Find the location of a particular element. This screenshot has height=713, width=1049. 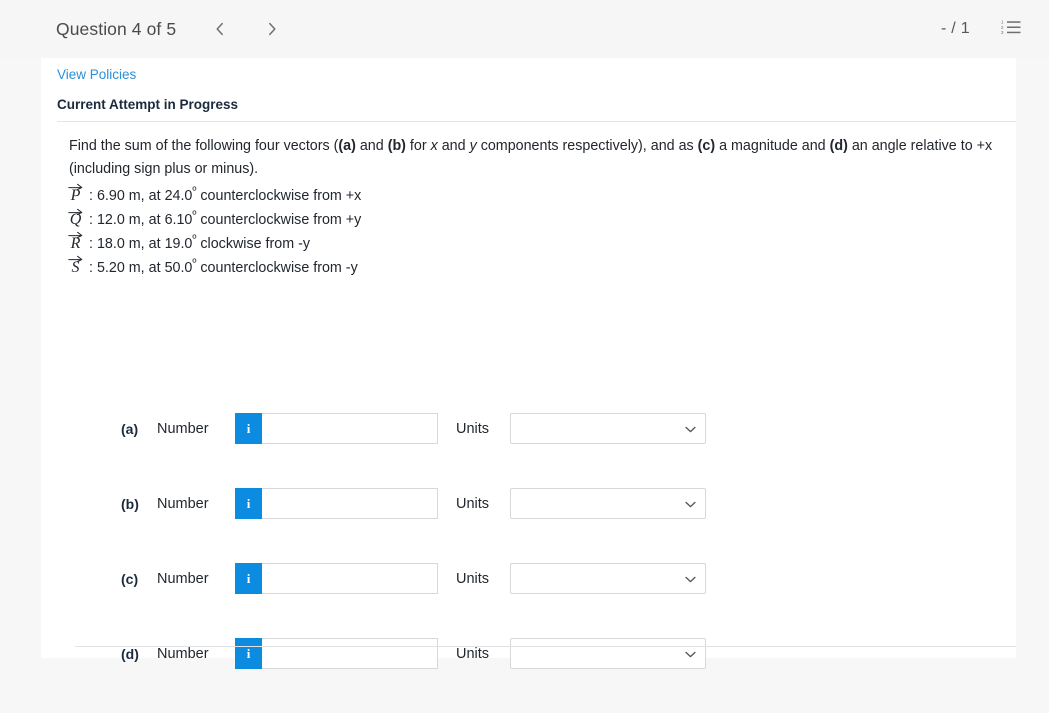

answer-row-c: (c) Number i Units is located at coordinates (431, 600).